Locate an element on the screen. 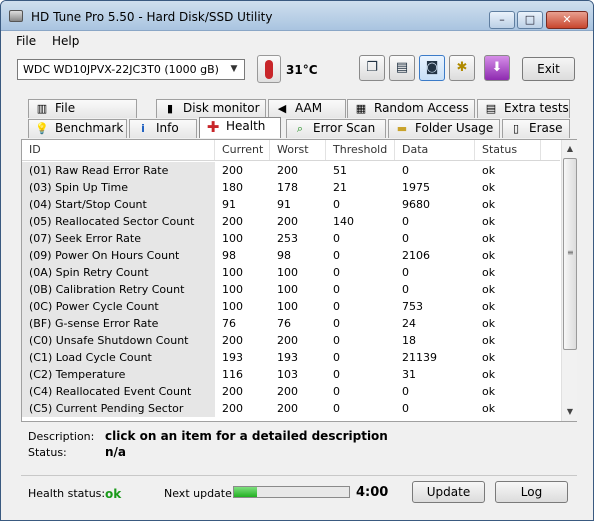 The height and width of the screenshot is (521, 594). save-button: ⬇ is located at coordinates (497, 68).